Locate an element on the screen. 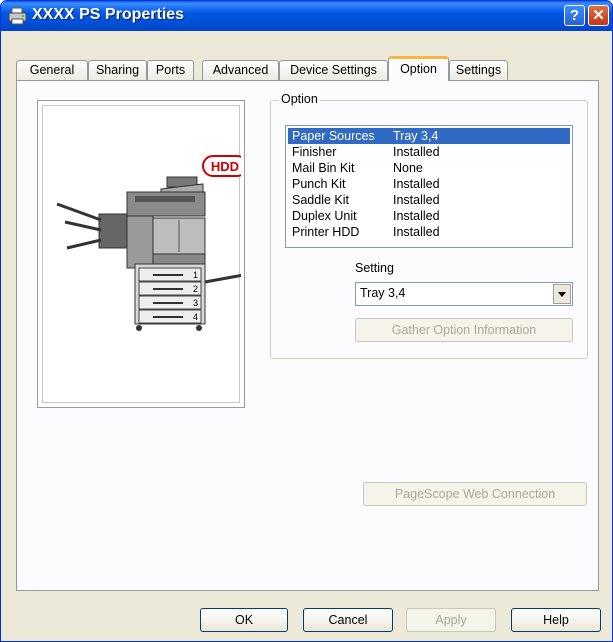 The height and width of the screenshot is (642, 613). tab-option: Option is located at coordinates (418, 68).